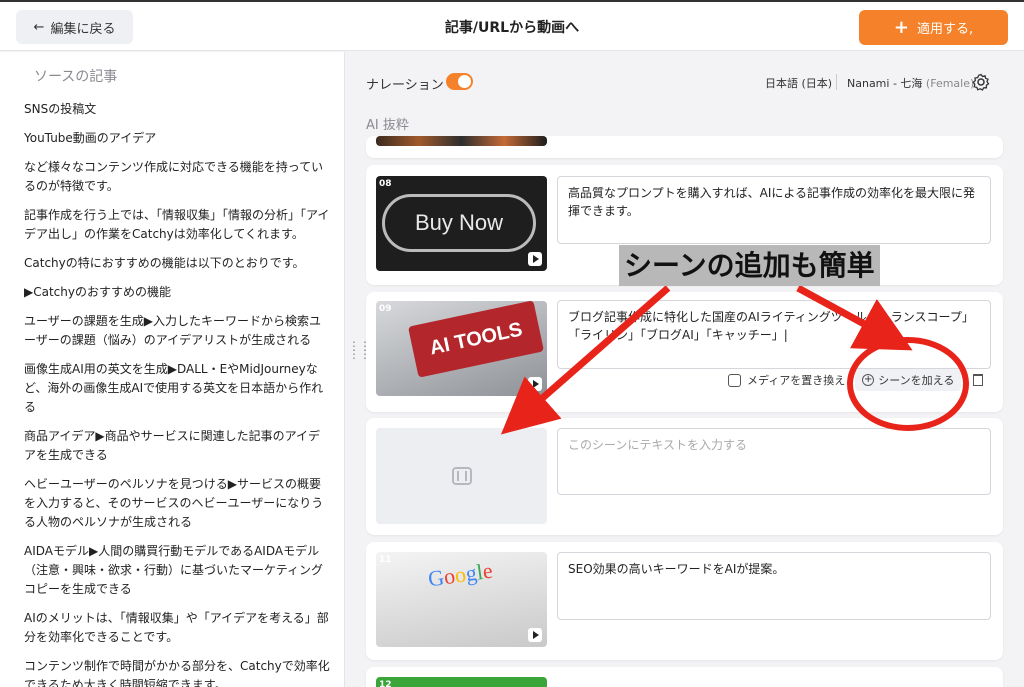 Image resolution: width=1024 pixels, height=687 pixels. I want to click on article-paragraph: ▶Catchyのおすすめの機能, so click(97, 292).